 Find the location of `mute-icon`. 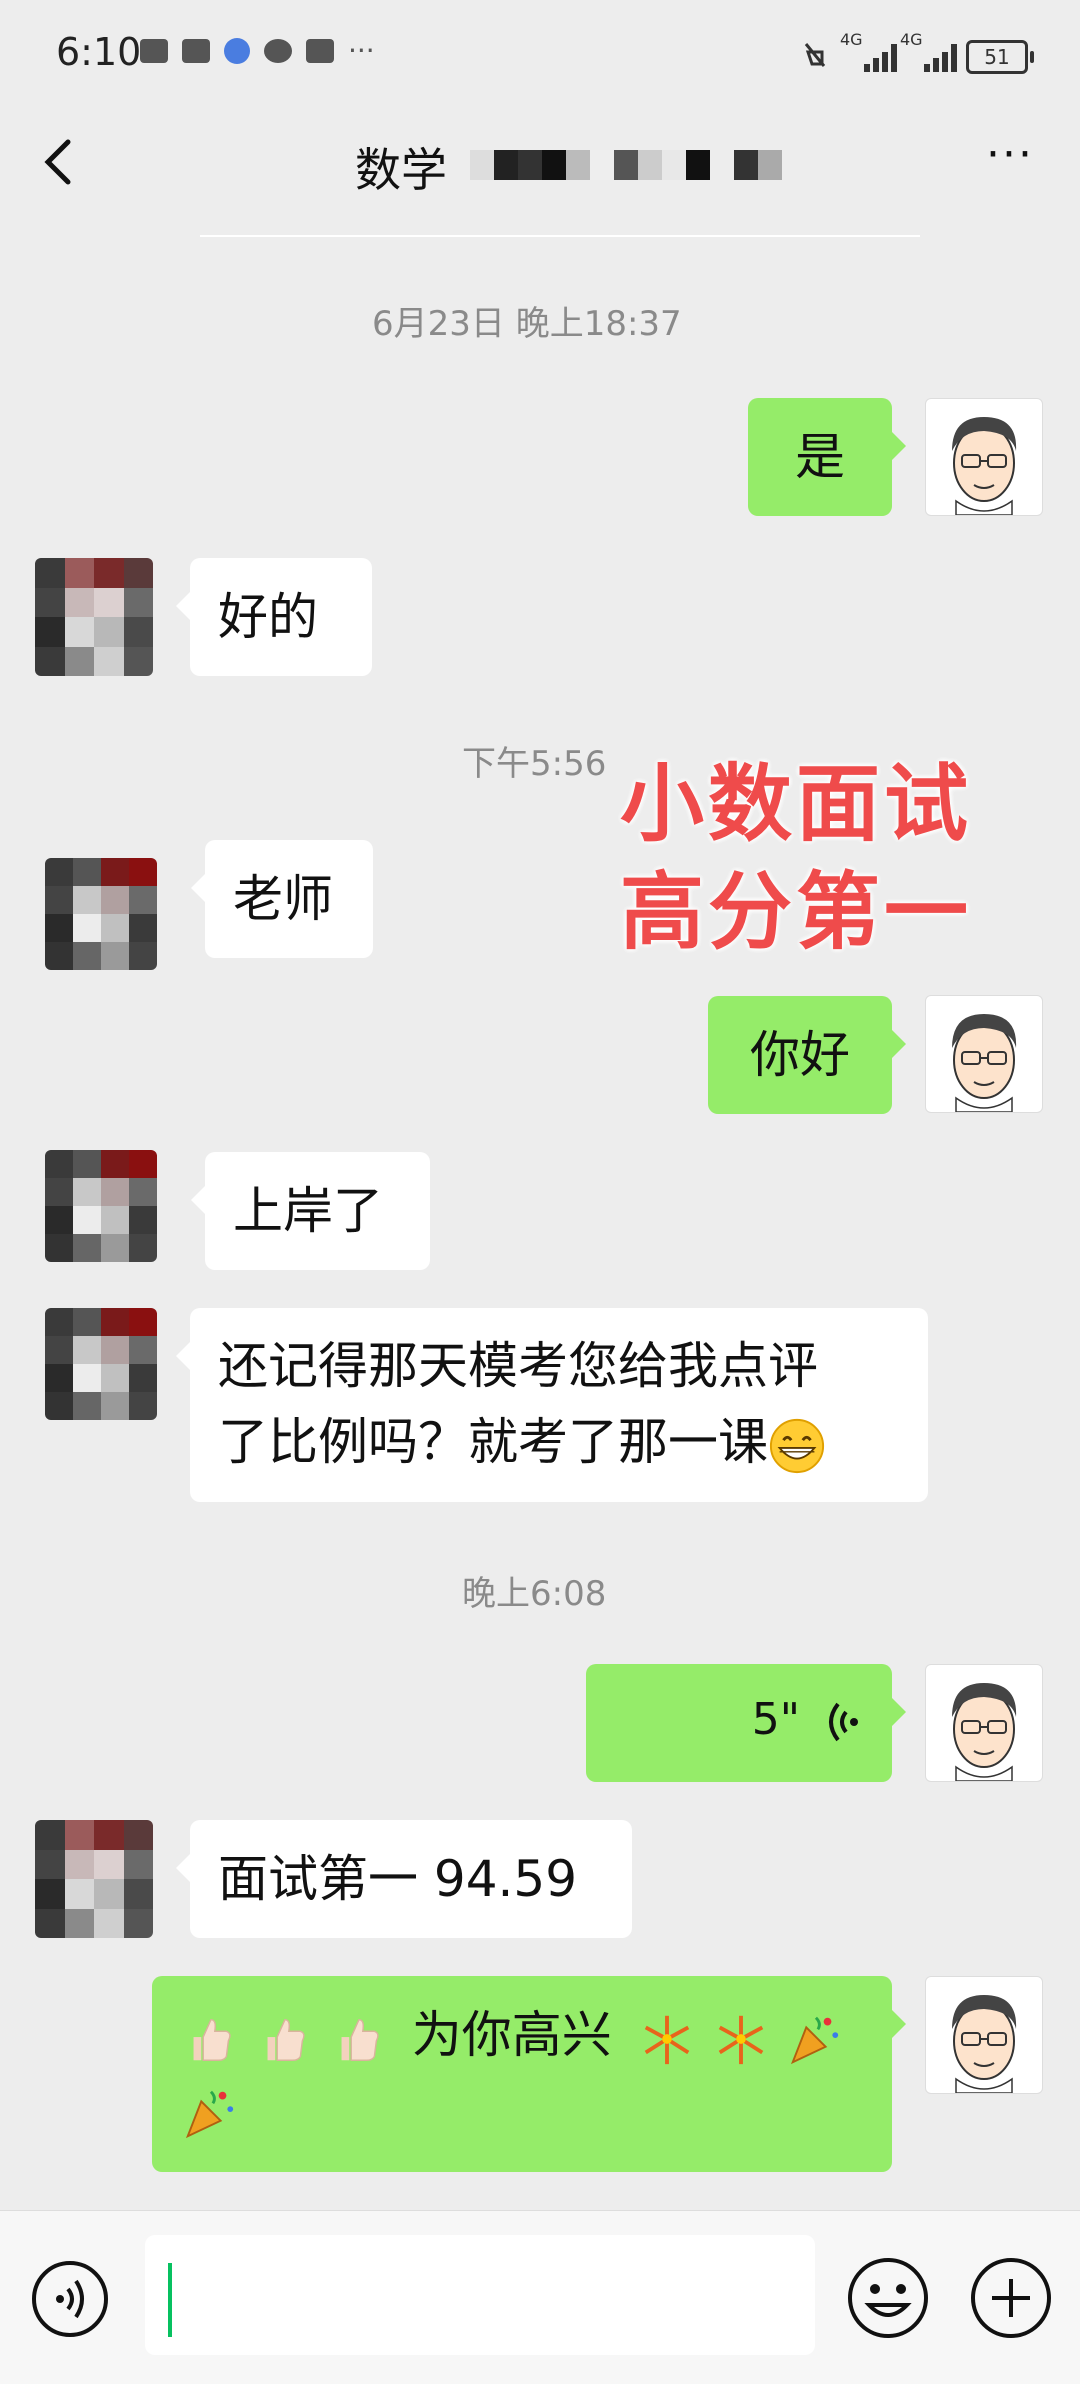

mute-icon is located at coordinates (815, 55).